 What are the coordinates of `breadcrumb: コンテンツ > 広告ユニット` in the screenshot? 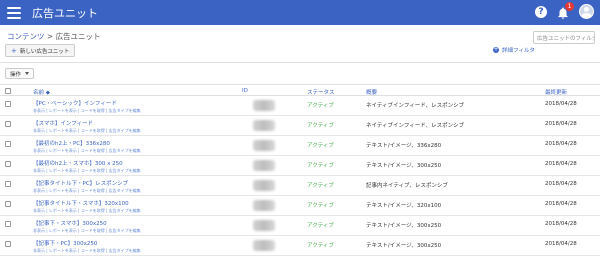 It's located at (54, 36).